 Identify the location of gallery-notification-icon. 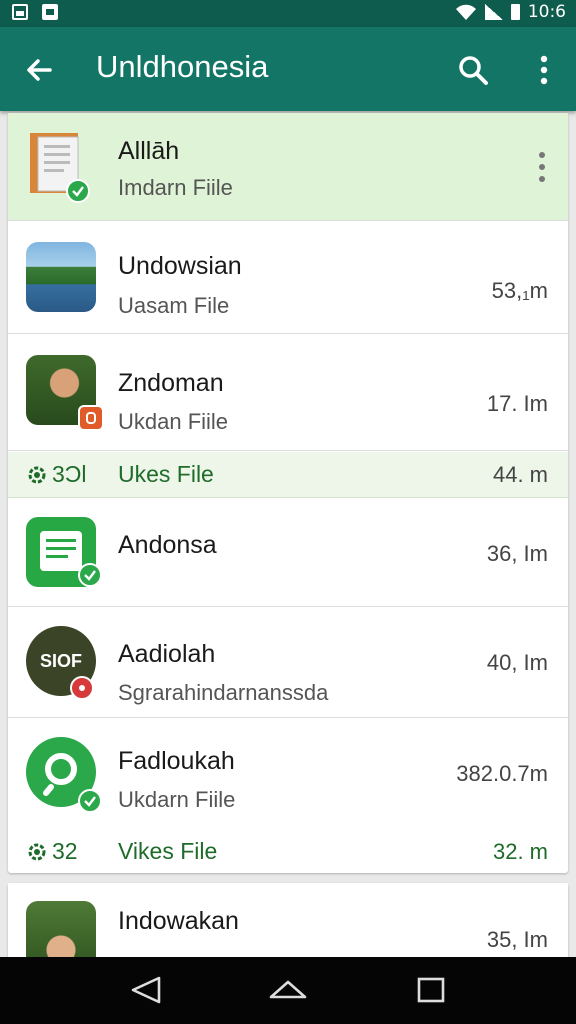
(20, 12).